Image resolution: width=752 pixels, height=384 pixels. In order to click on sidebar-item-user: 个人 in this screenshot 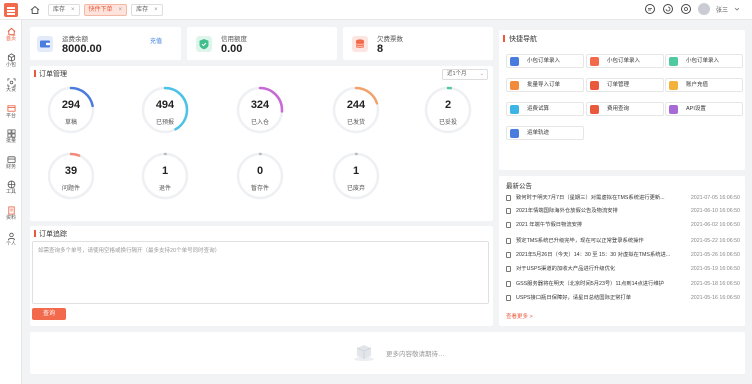, I will do `click(11, 241)`.